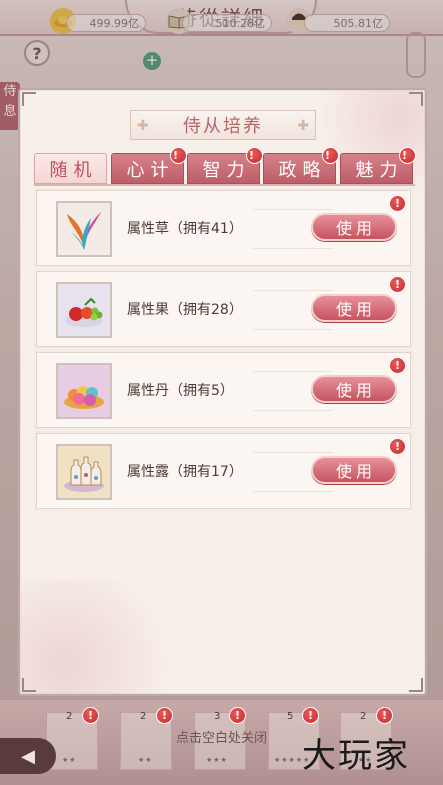 The width and height of the screenshot is (443, 785). I want to click on panel-title-plaque: ✚ 侍从培养 ✚, so click(223, 125).